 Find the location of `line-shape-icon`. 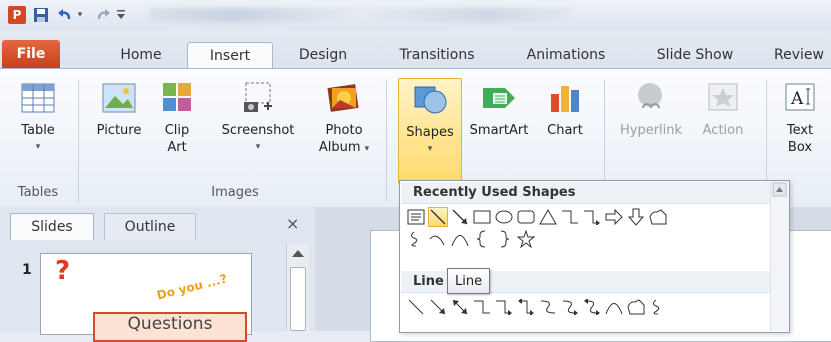

line-shape-icon is located at coordinates (438, 217).